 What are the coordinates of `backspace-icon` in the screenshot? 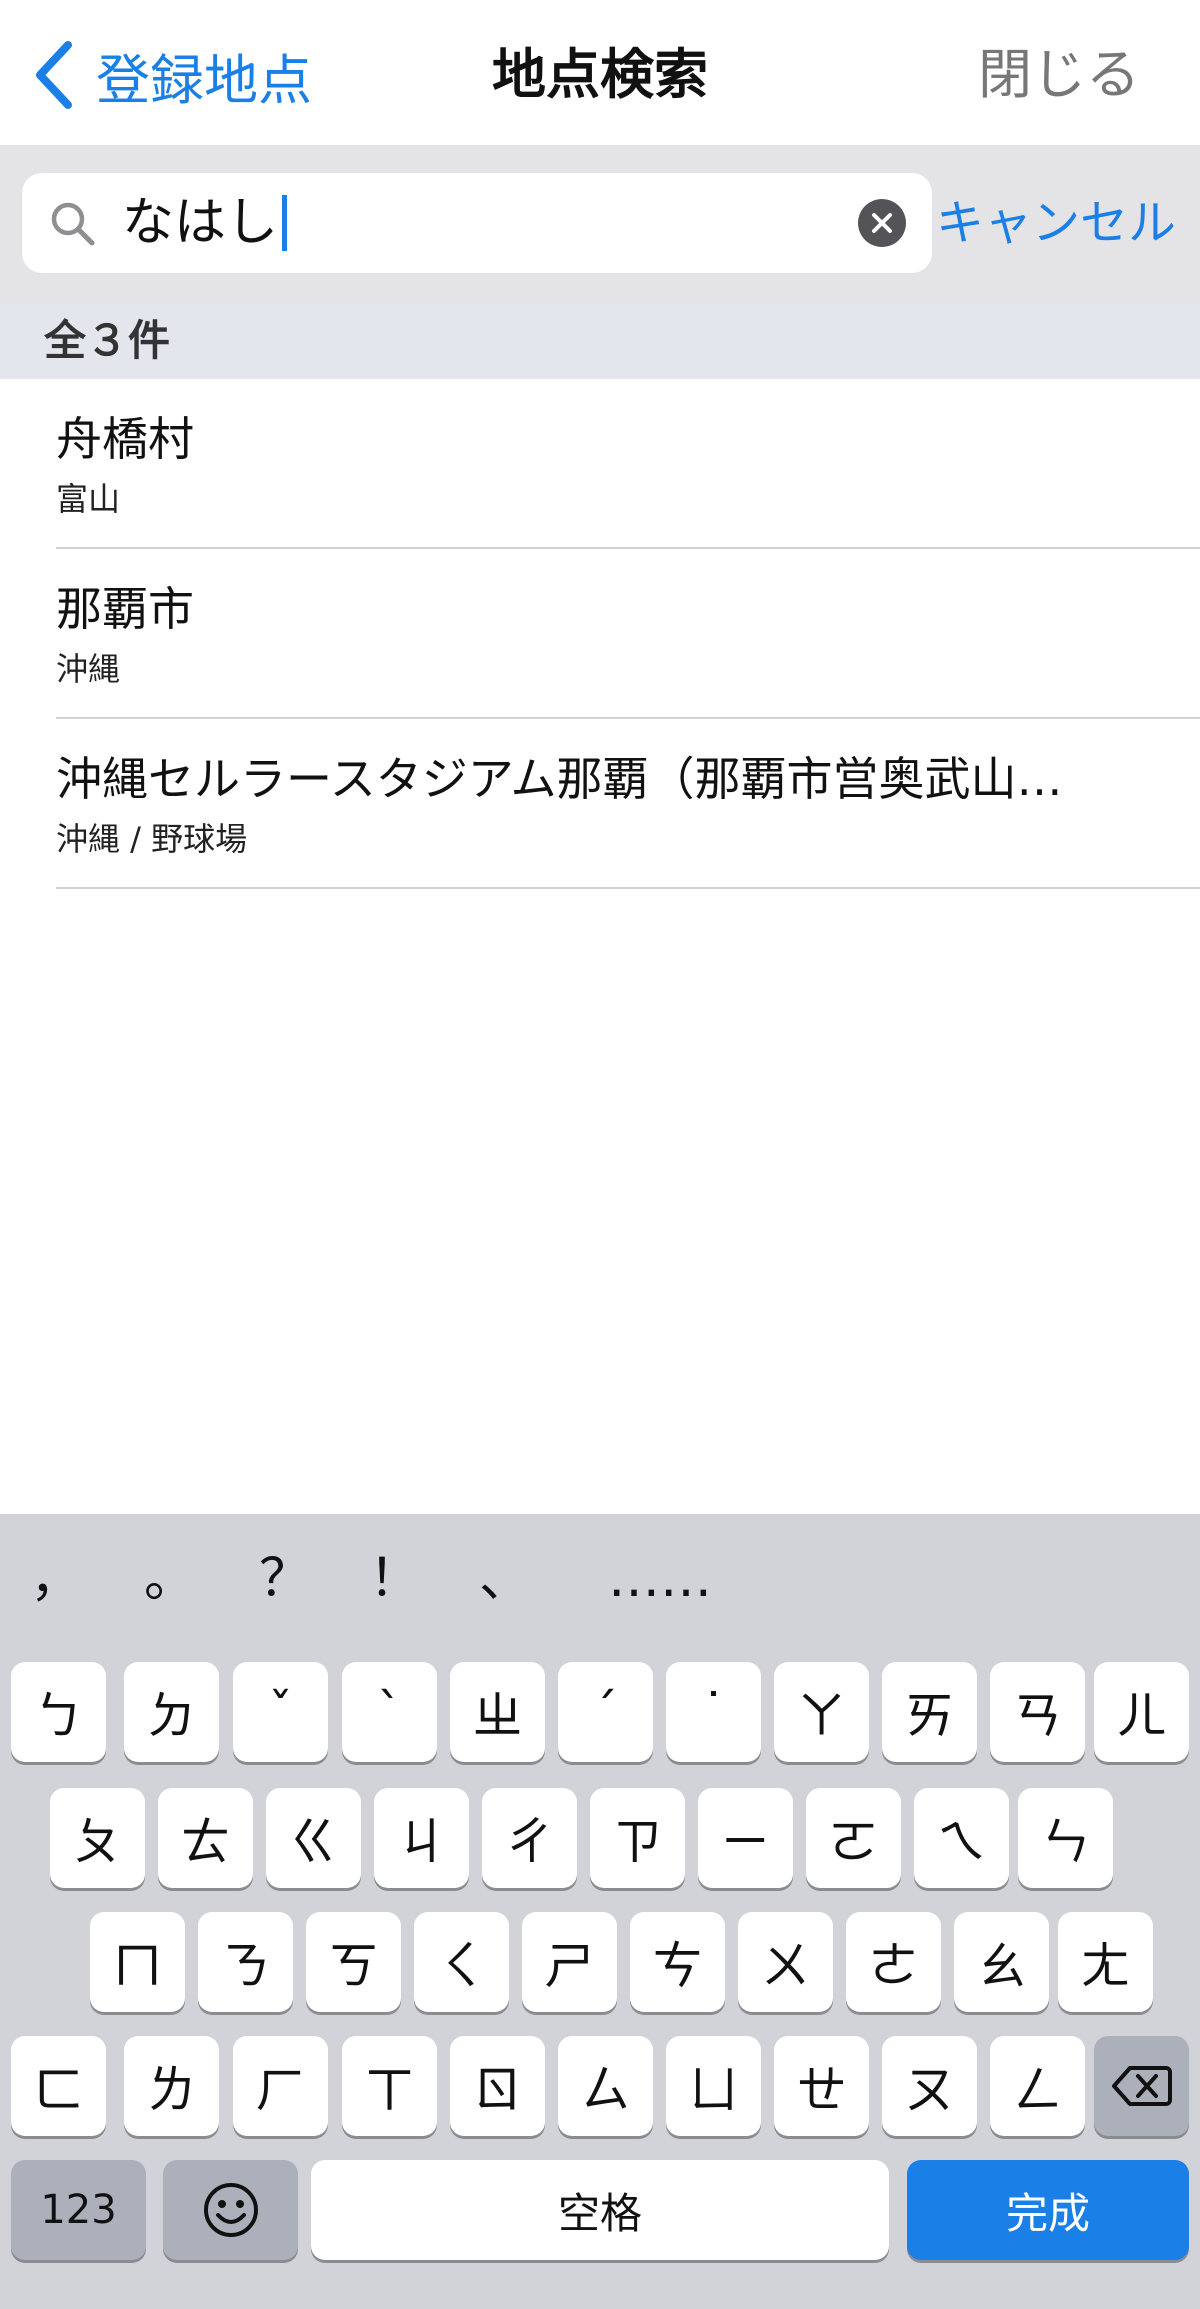 It's located at (1141, 2086).